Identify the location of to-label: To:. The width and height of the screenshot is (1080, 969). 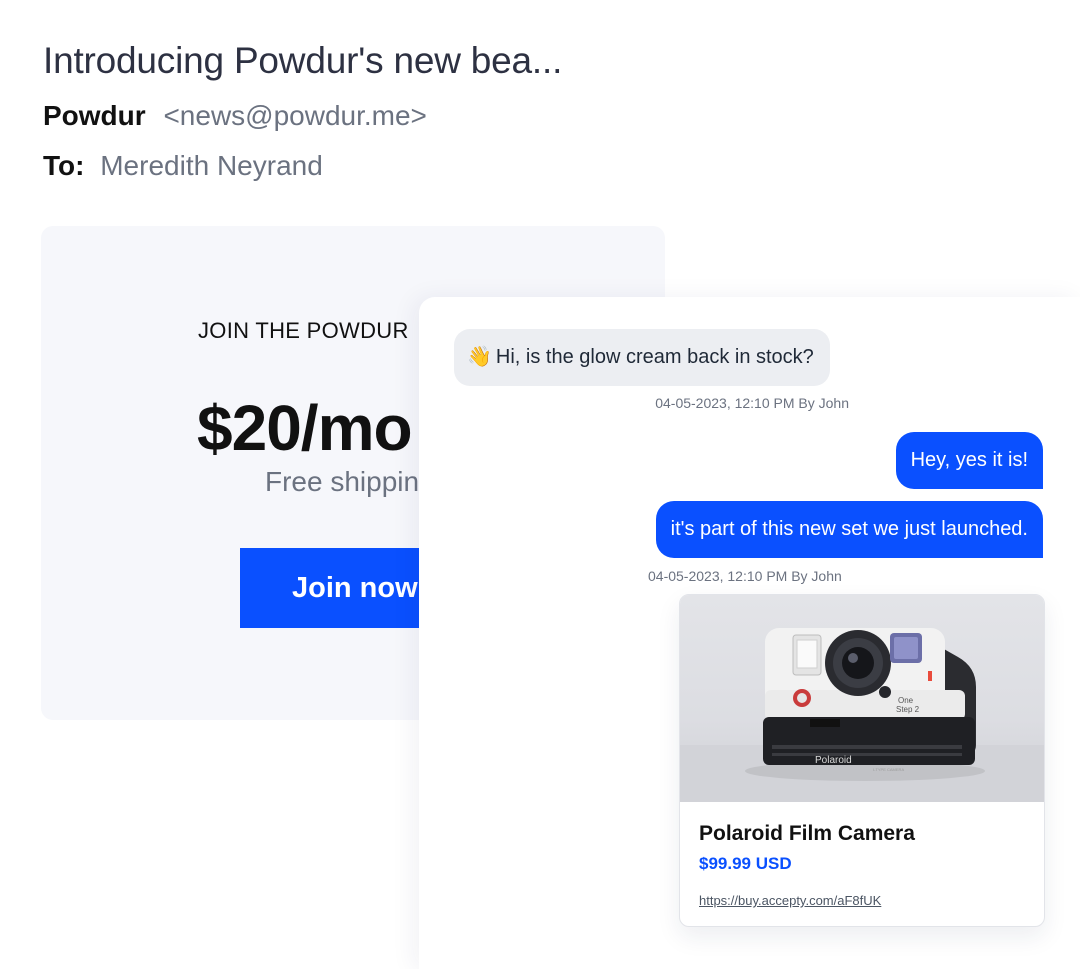
(64, 165).